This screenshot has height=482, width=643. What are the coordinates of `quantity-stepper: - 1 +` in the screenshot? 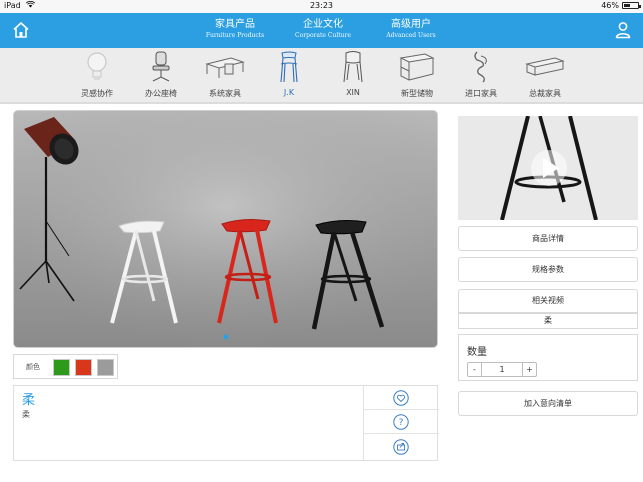 It's located at (502, 369).